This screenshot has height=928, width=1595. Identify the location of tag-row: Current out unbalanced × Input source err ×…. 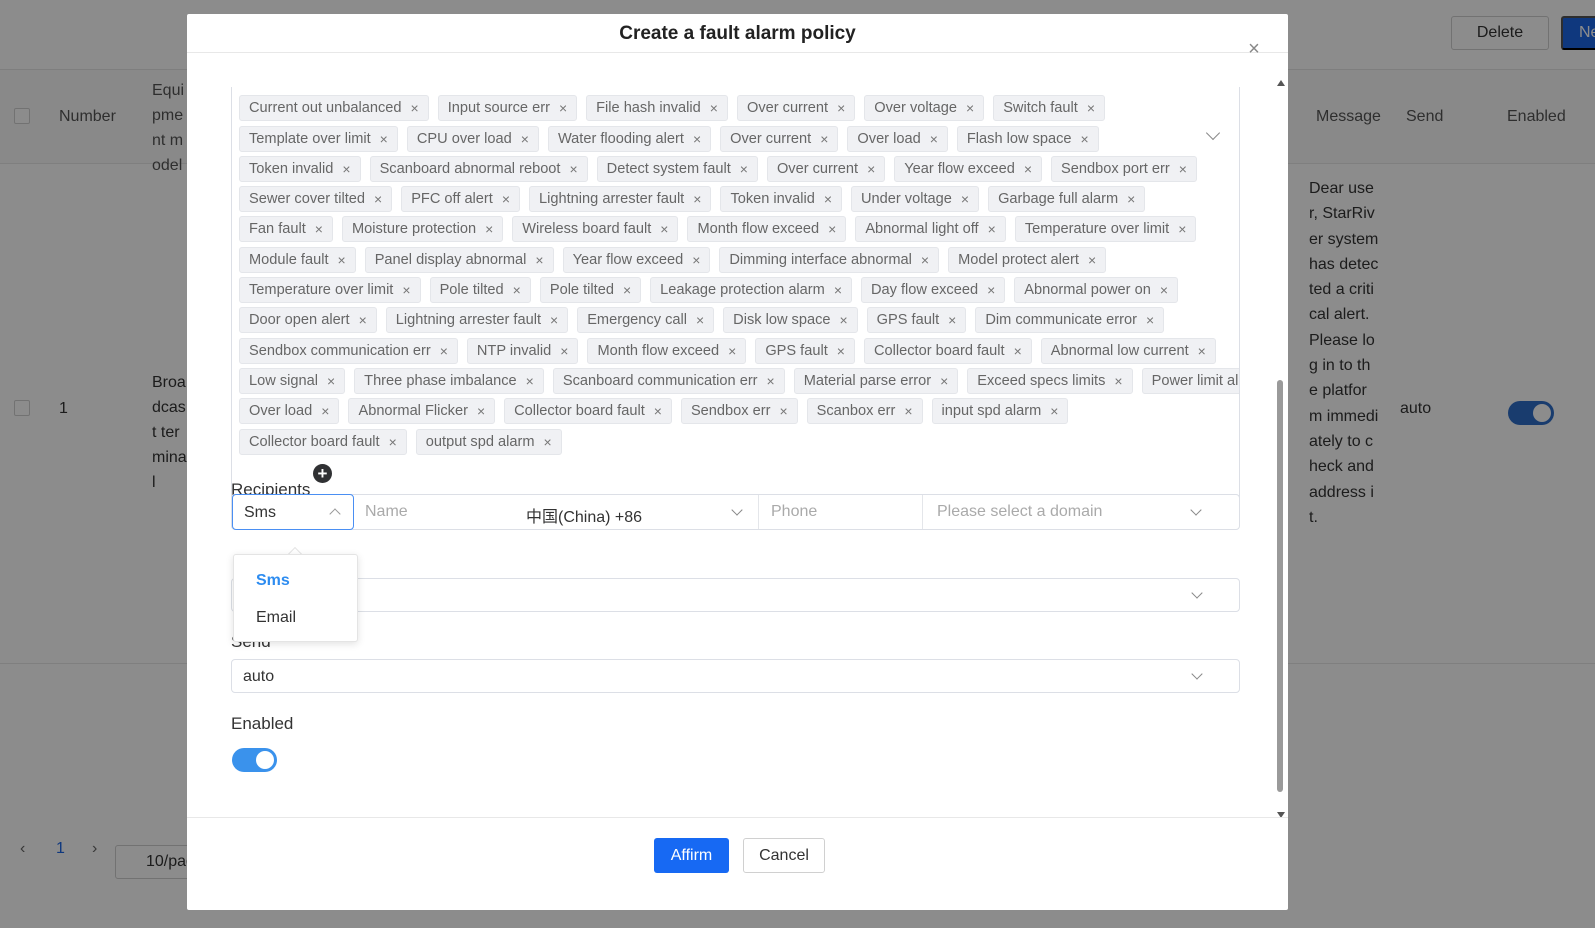
(734, 110).